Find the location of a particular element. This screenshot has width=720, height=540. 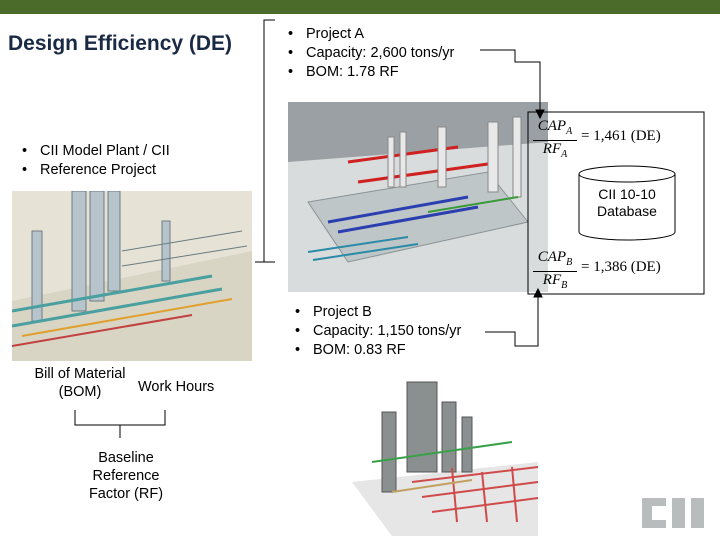

baseline-rf-label: Baseline Reference Factor (RF) is located at coordinates (126, 476).